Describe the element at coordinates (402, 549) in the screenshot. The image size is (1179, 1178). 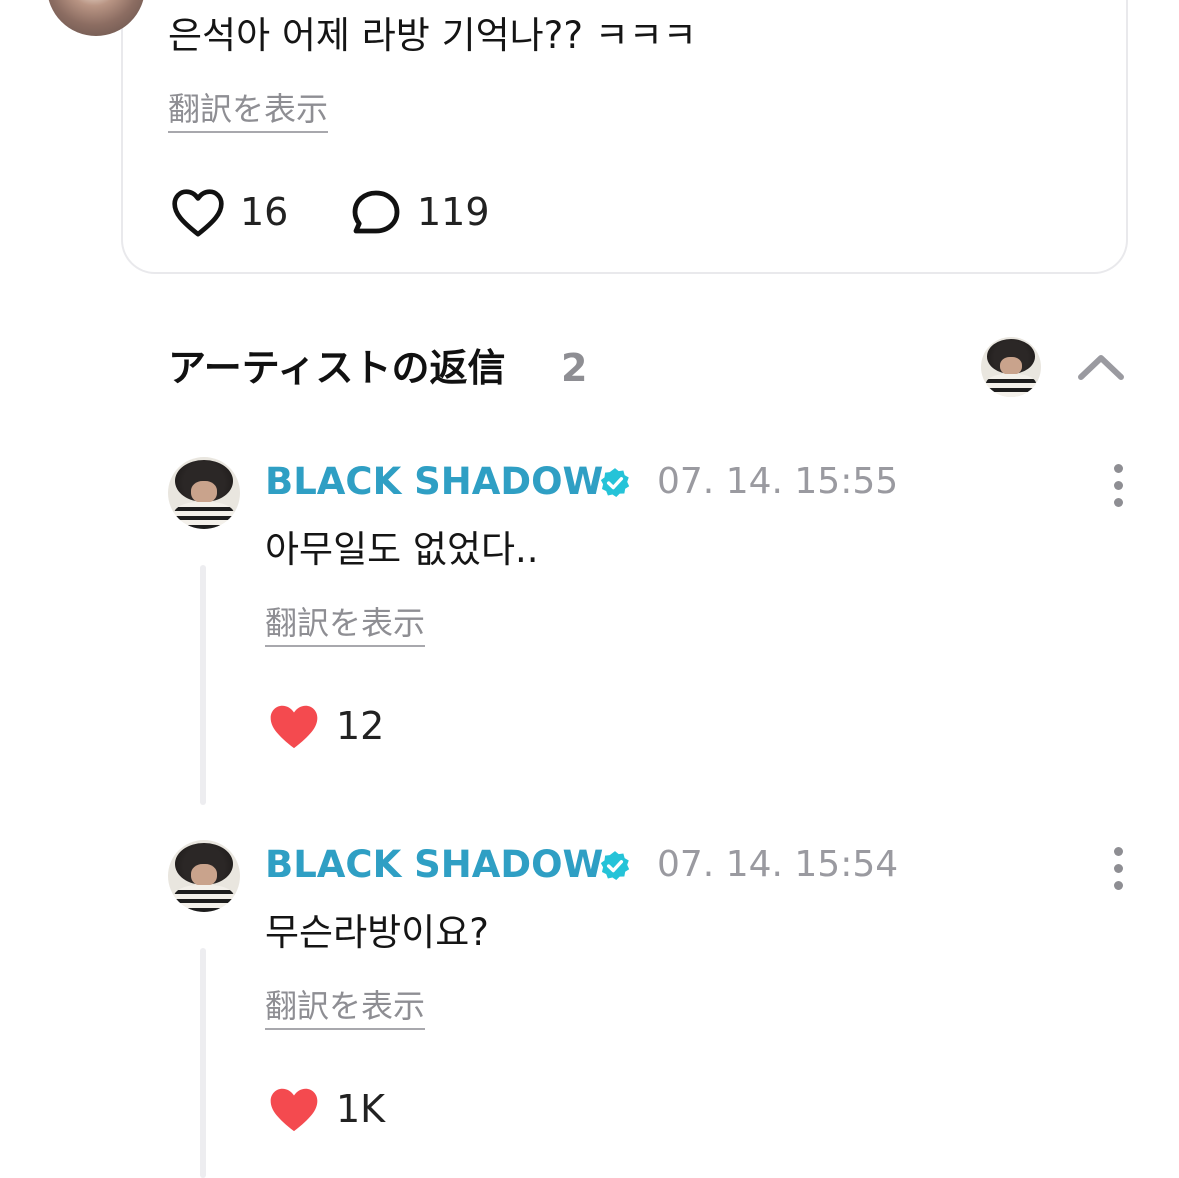
I see `reply-text: 아무일도 없었다..` at that location.